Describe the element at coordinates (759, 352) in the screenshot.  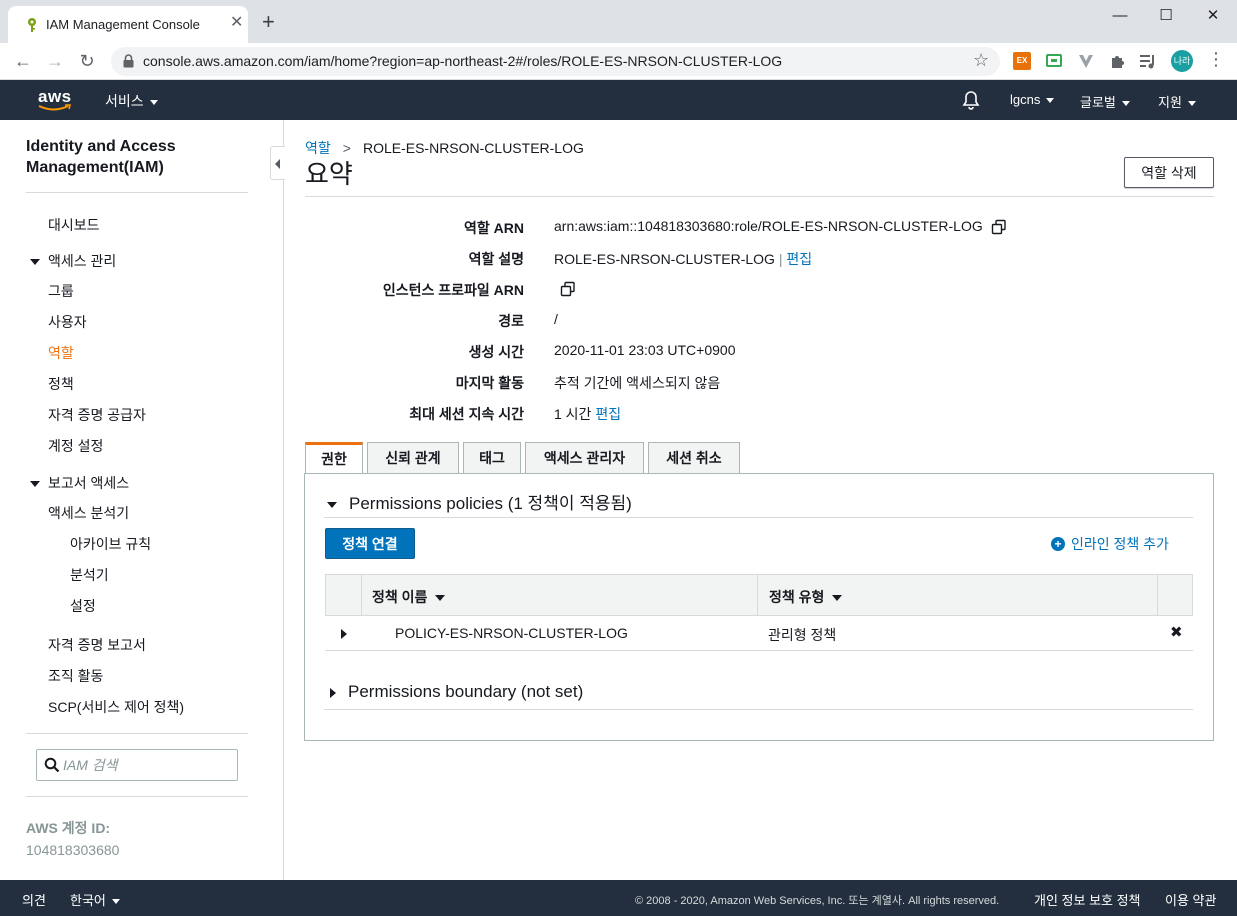
I see `summary-row-created: 생성 시간 2020-11-01 23:03 UTC+0900` at that location.